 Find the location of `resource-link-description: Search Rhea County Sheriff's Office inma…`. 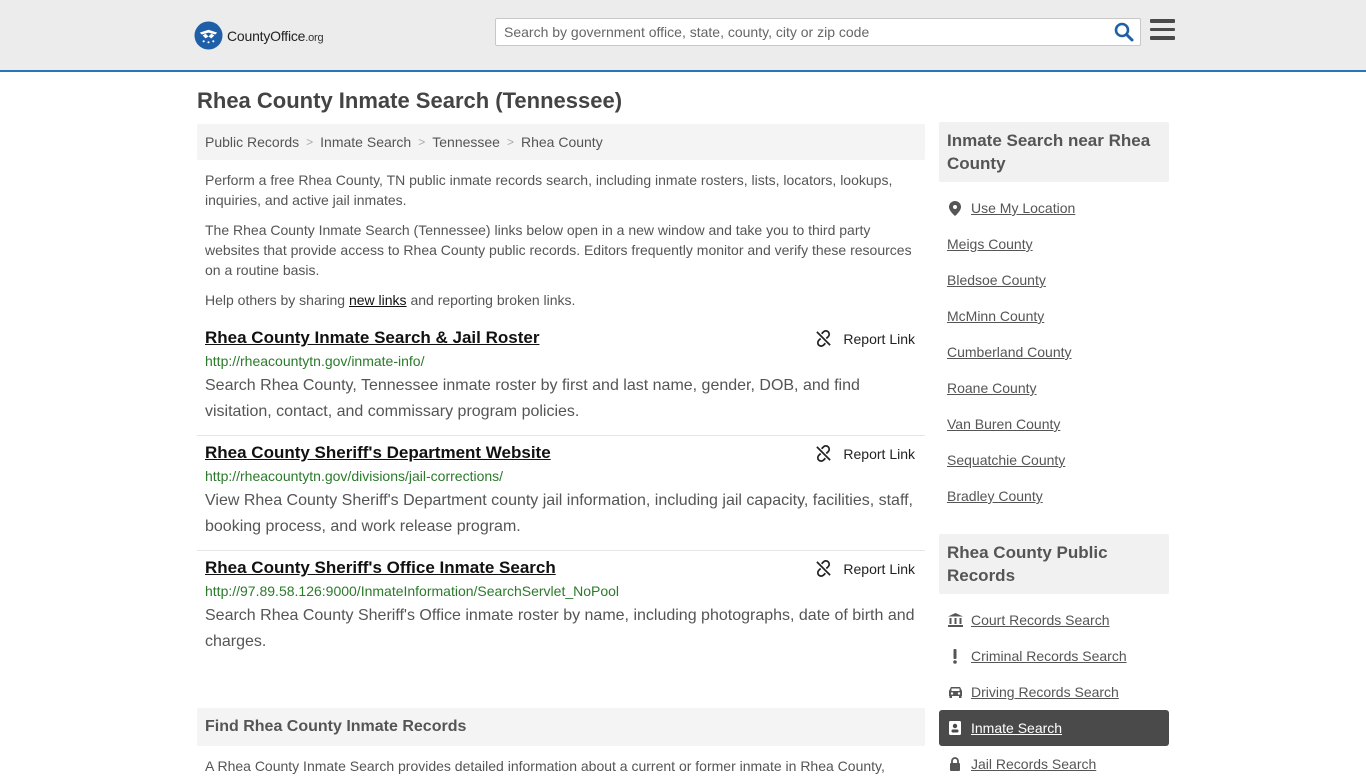

resource-link-description: Search Rhea County Sheriff's Office inma… is located at coordinates (560, 628).